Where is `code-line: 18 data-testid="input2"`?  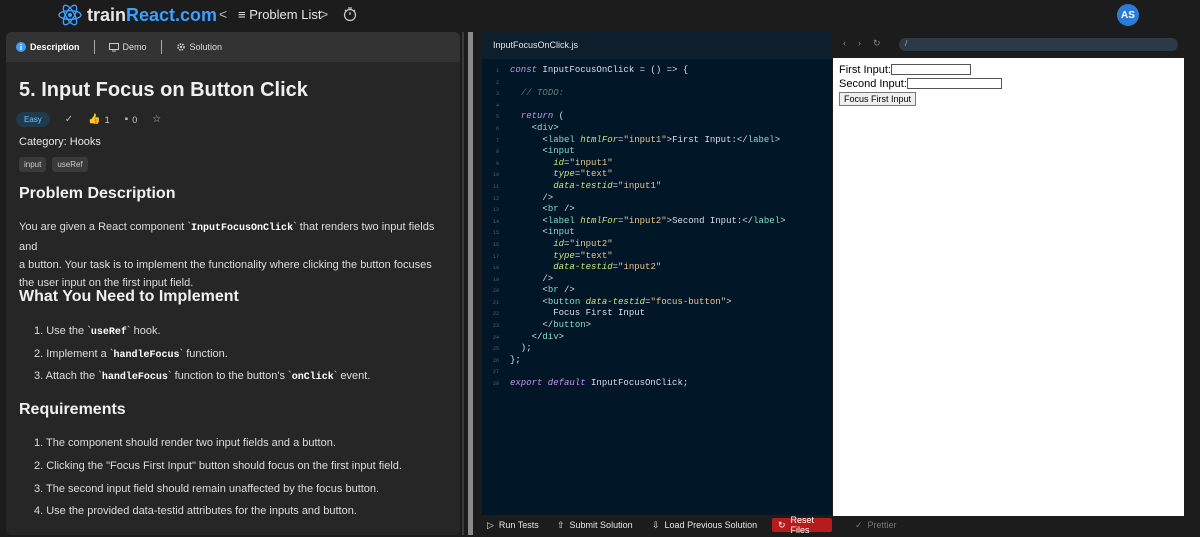 code-line: 18 data-testid="input2" is located at coordinates (657, 268).